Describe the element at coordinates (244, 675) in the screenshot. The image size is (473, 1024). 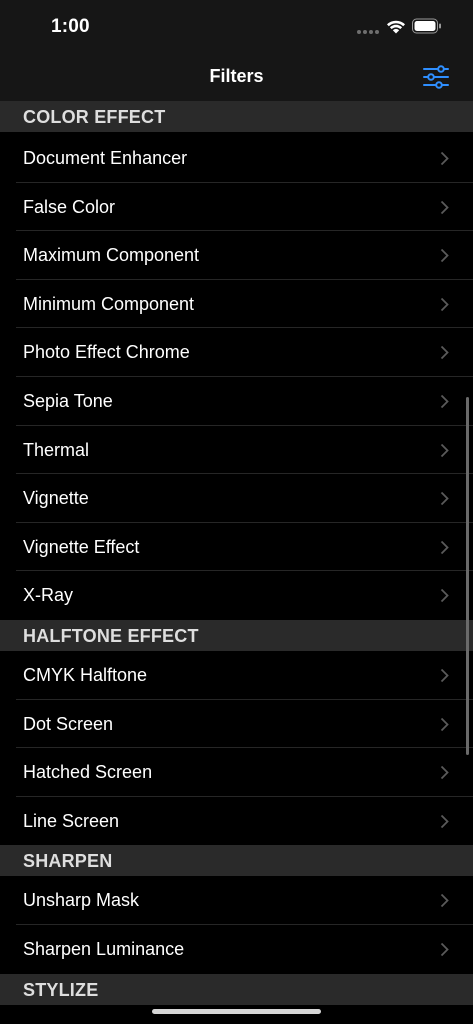
I see `list-item: CMYK Halftone` at that location.